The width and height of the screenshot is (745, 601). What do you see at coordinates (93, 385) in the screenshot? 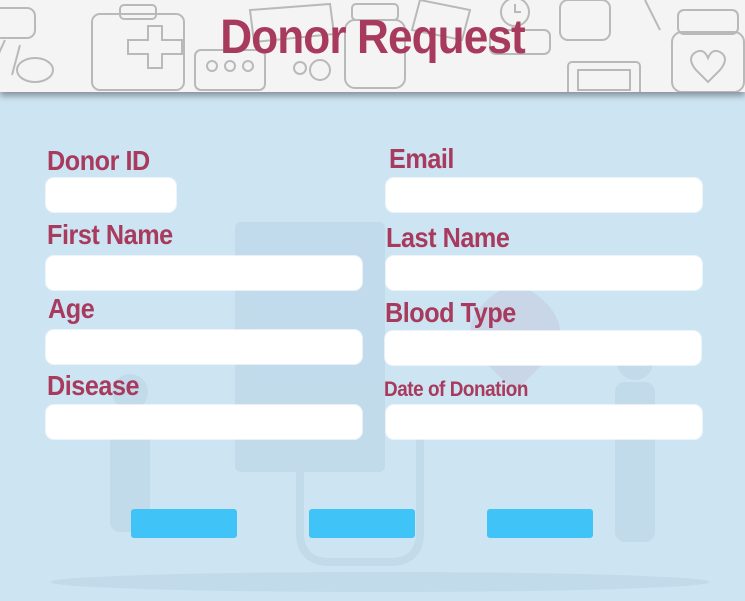
I see `disease-label: Disease` at bounding box center [93, 385].